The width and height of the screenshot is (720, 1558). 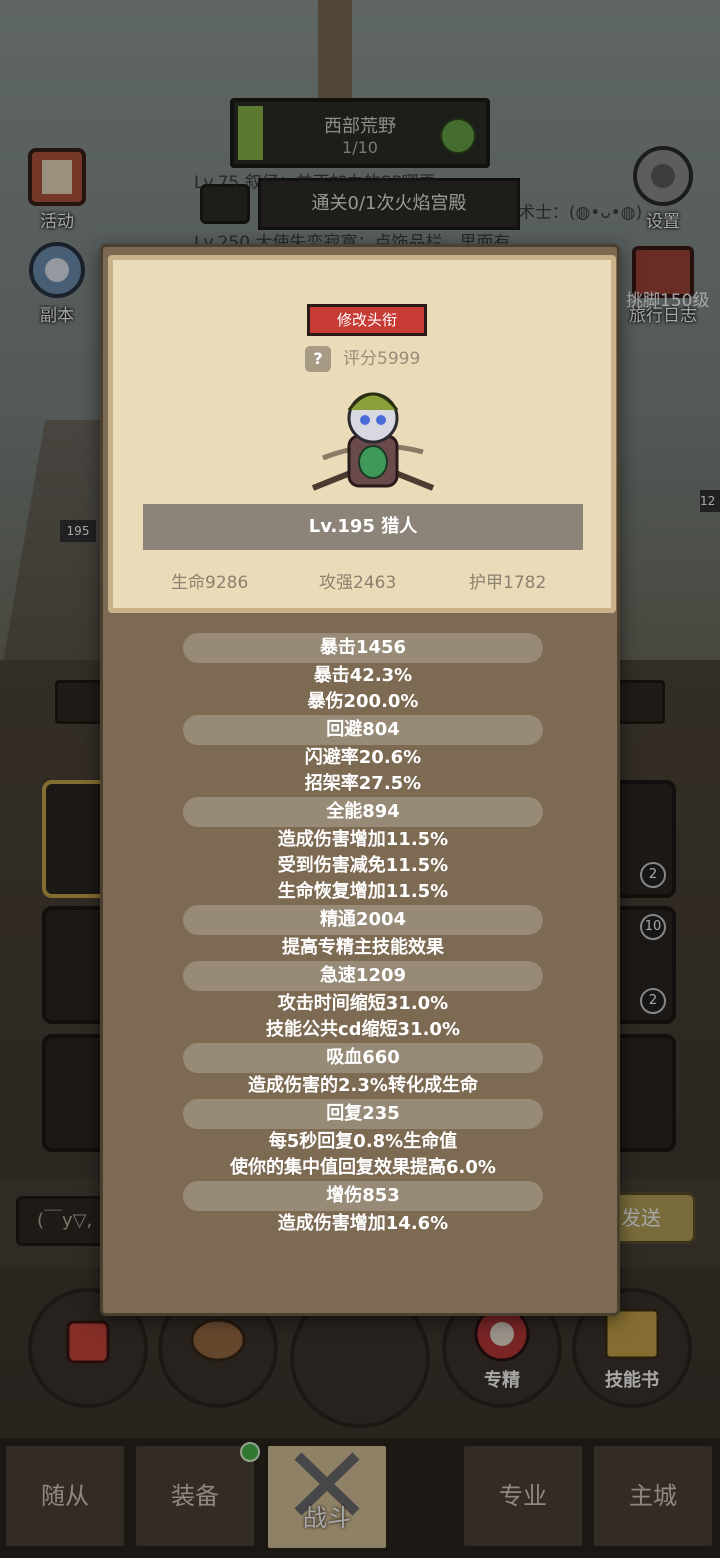 What do you see at coordinates (363, 1058) in the screenshot?
I see `stat-group-heading: 吸血660` at bounding box center [363, 1058].